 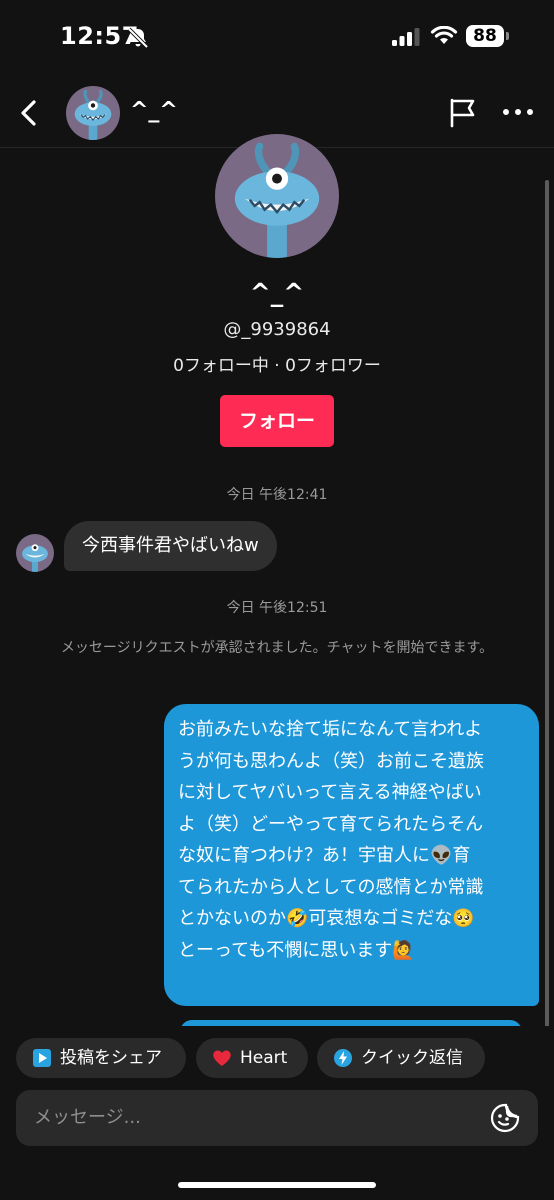 What do you see at coordinates (331, 761) in the screenshot?
I see `message-line: うが何も思わんよ（笑）お前こそ遺族` at bounding box center [331, 761].